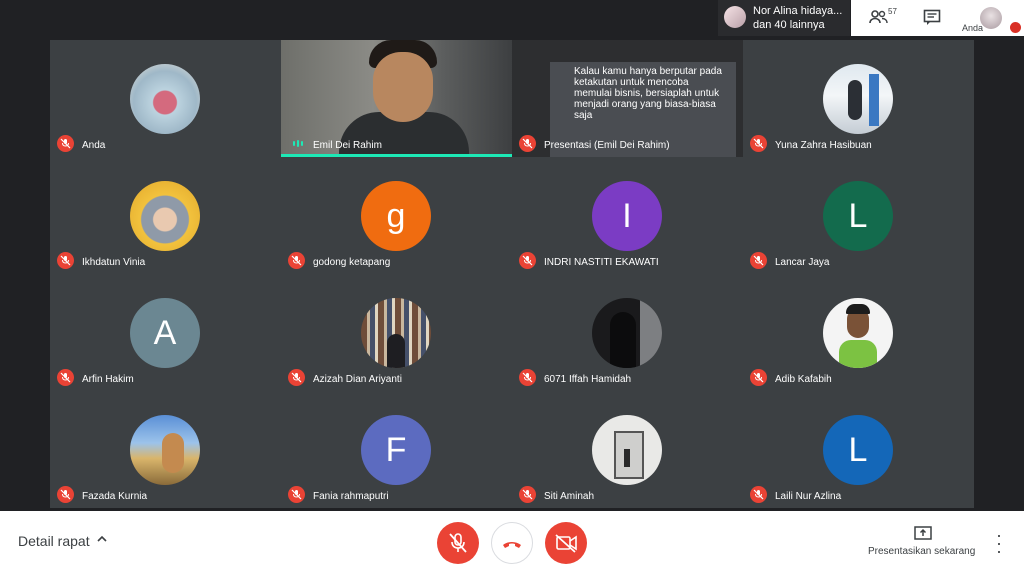 Image resolution: width=1024 pixels, height=575 pixels. I want to click on participant-tile: Ikhdatun Vinia, so click(165, 215).